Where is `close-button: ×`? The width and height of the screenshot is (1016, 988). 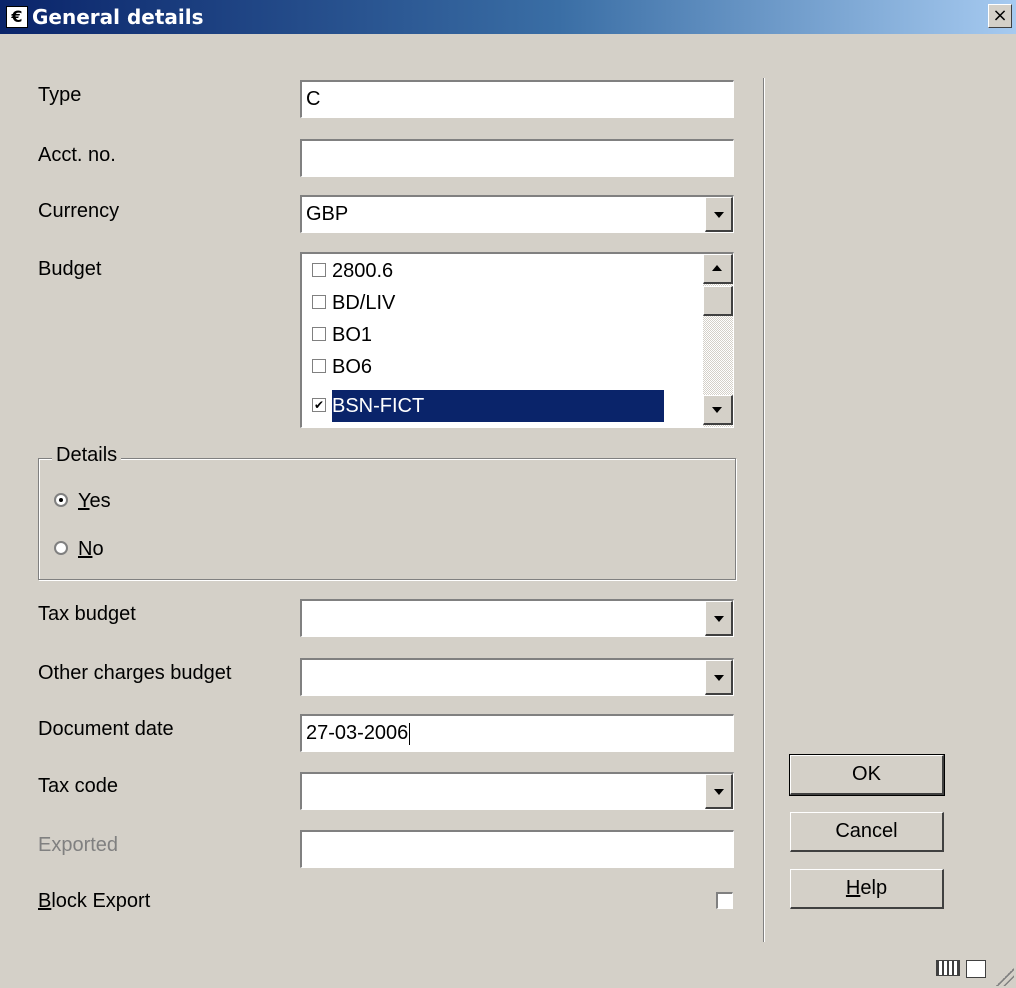 close-button: × is located at coordinates (1000, 16).